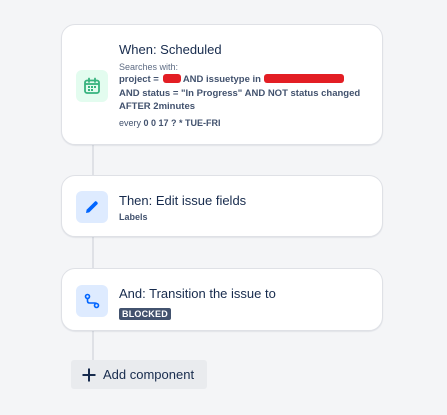 The image size is (447, 415). Describe the element at coordinates (303, 78) in the screenshot. I see `redacted-issuetype` at that location.